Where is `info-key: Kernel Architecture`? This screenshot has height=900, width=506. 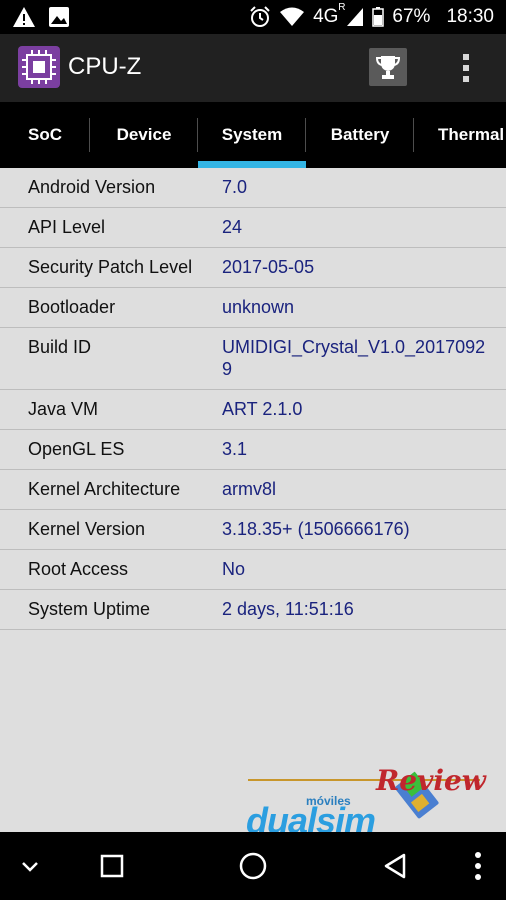 info-key: Kernel Architecture is located at coordinates (104, 489).